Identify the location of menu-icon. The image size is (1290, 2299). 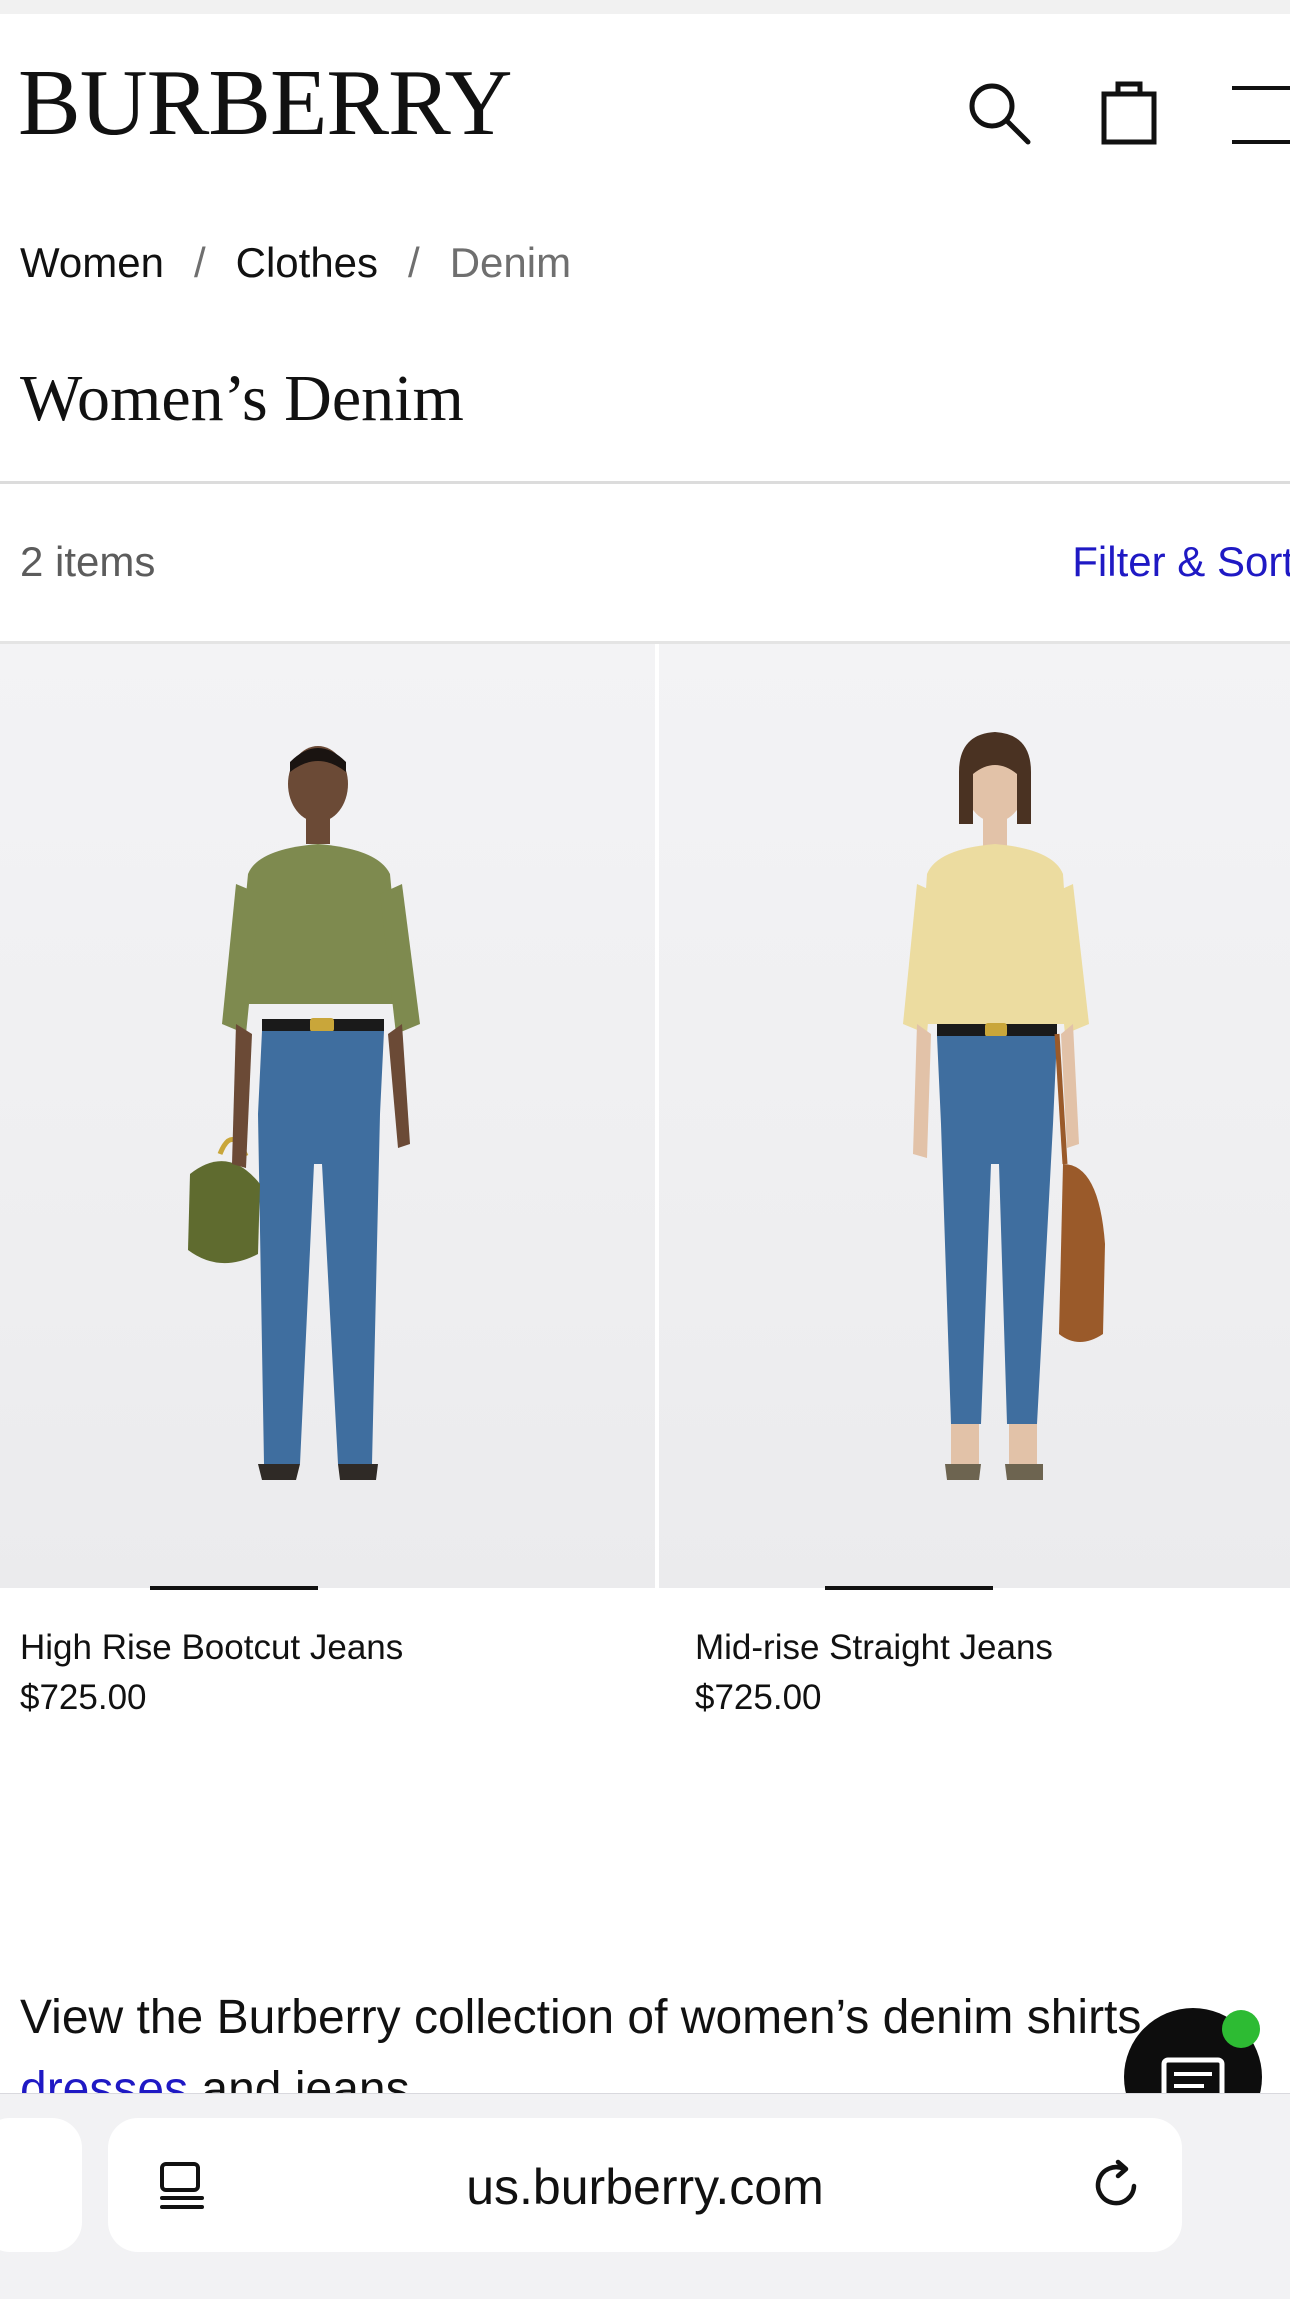
(1259, 112).